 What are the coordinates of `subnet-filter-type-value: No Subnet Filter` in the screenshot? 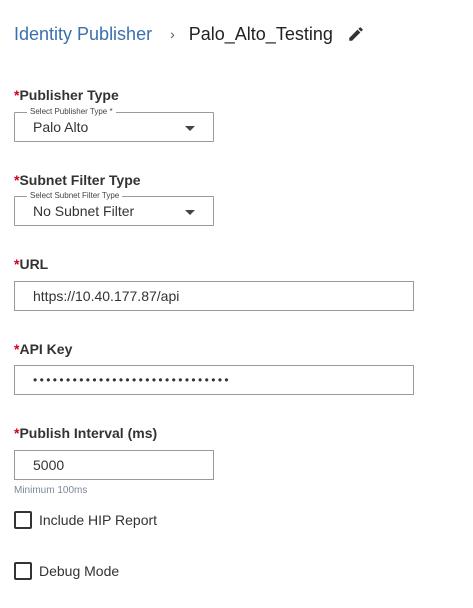 It's located at (84, 211).